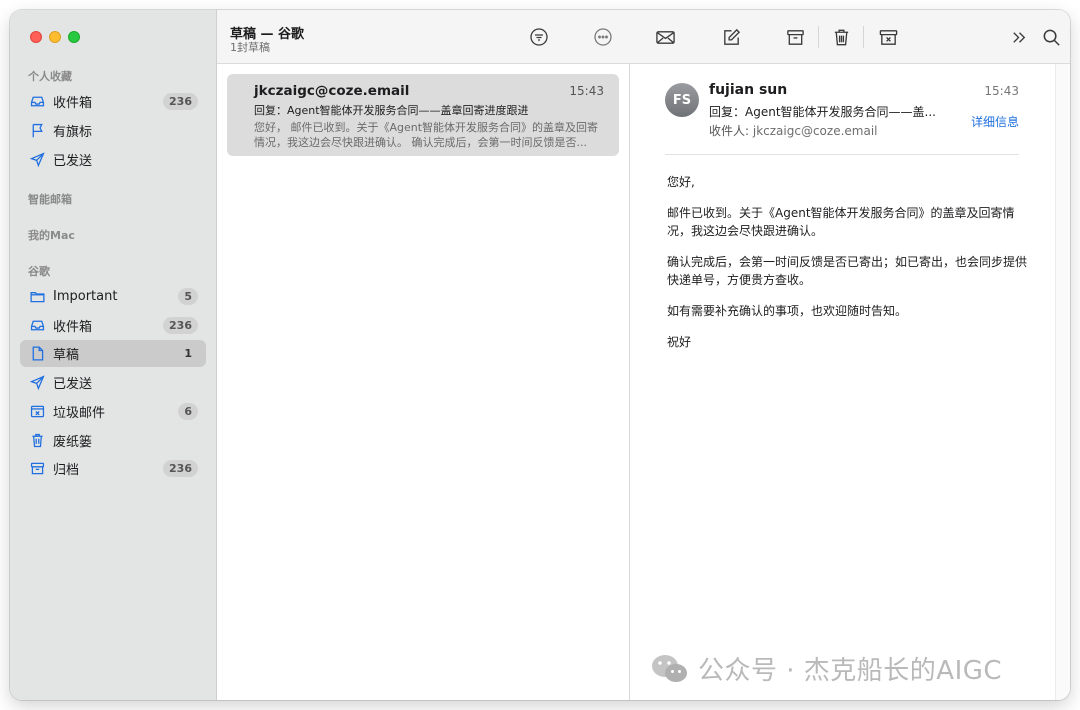 Image resolution: width=1080 pixels, height=710 pixels. I want to click on sidebar-item-archive: 归档 236, so click(113, 468).